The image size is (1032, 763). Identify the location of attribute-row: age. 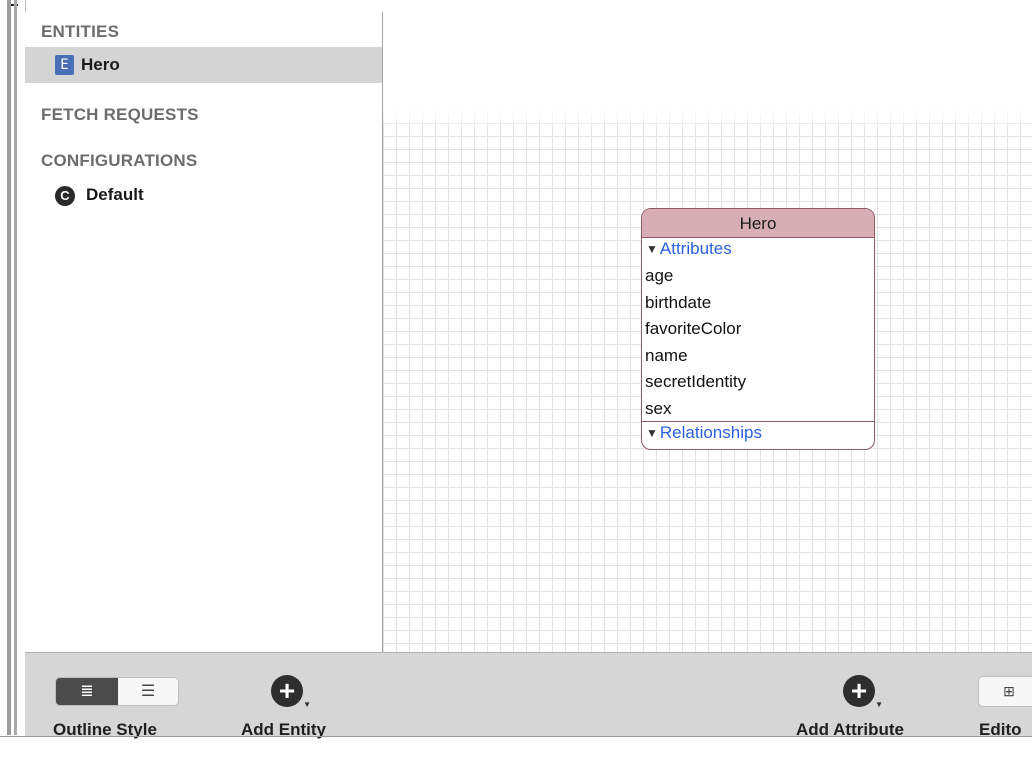
(758, 275).